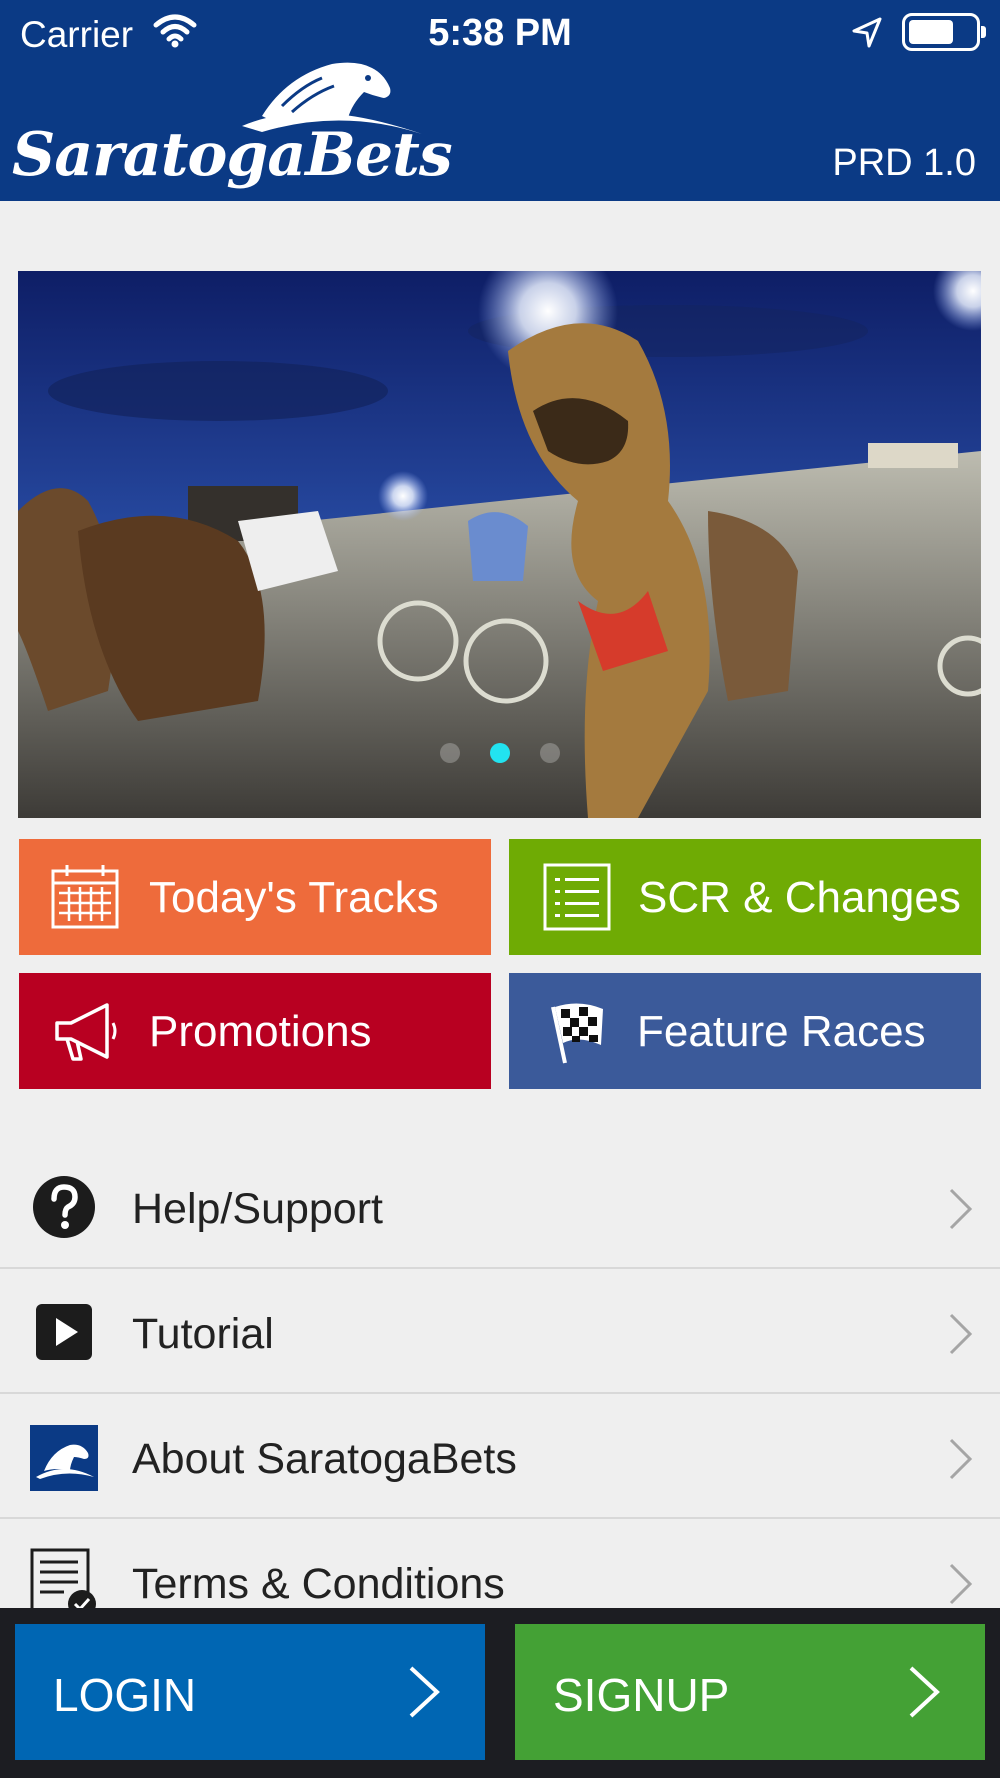 The image size is (1000, 1778). What do you see at coordinates (294, 897) in the screenshot?
I see `todays-tracks-label: Today's Tracks` at bounding box center [294, 897].